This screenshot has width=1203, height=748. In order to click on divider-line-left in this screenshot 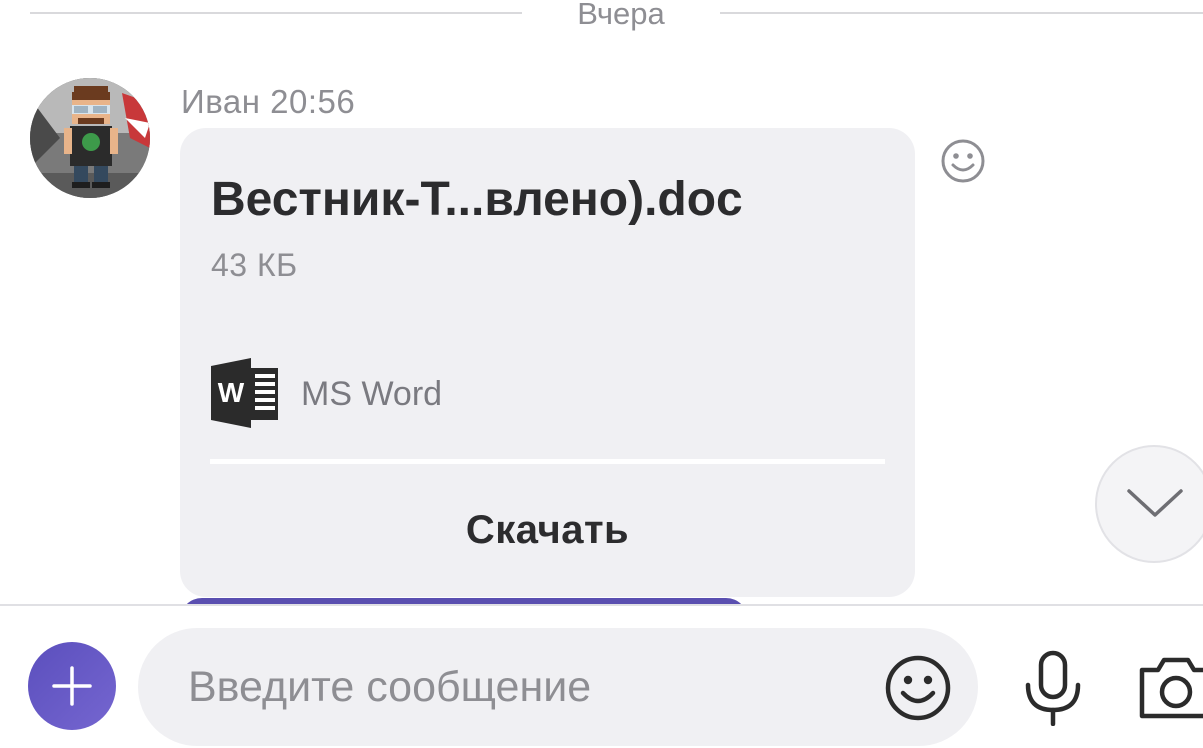, I will do `click(276, 13)`.